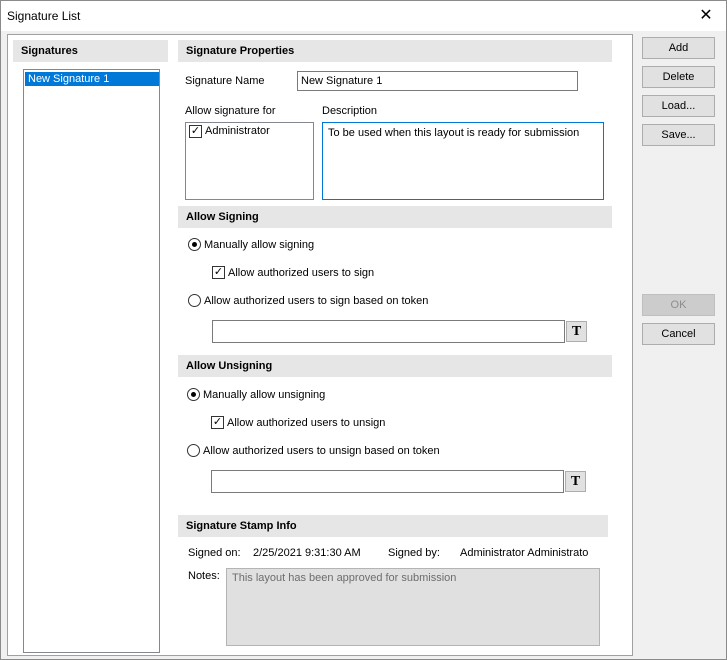 The width and height of the screenshot is (727, 660). What do you see at coordinates (193, 394) in the screenshot?
I see `manual-unsigning-radio` at bounding box center [193, 394].